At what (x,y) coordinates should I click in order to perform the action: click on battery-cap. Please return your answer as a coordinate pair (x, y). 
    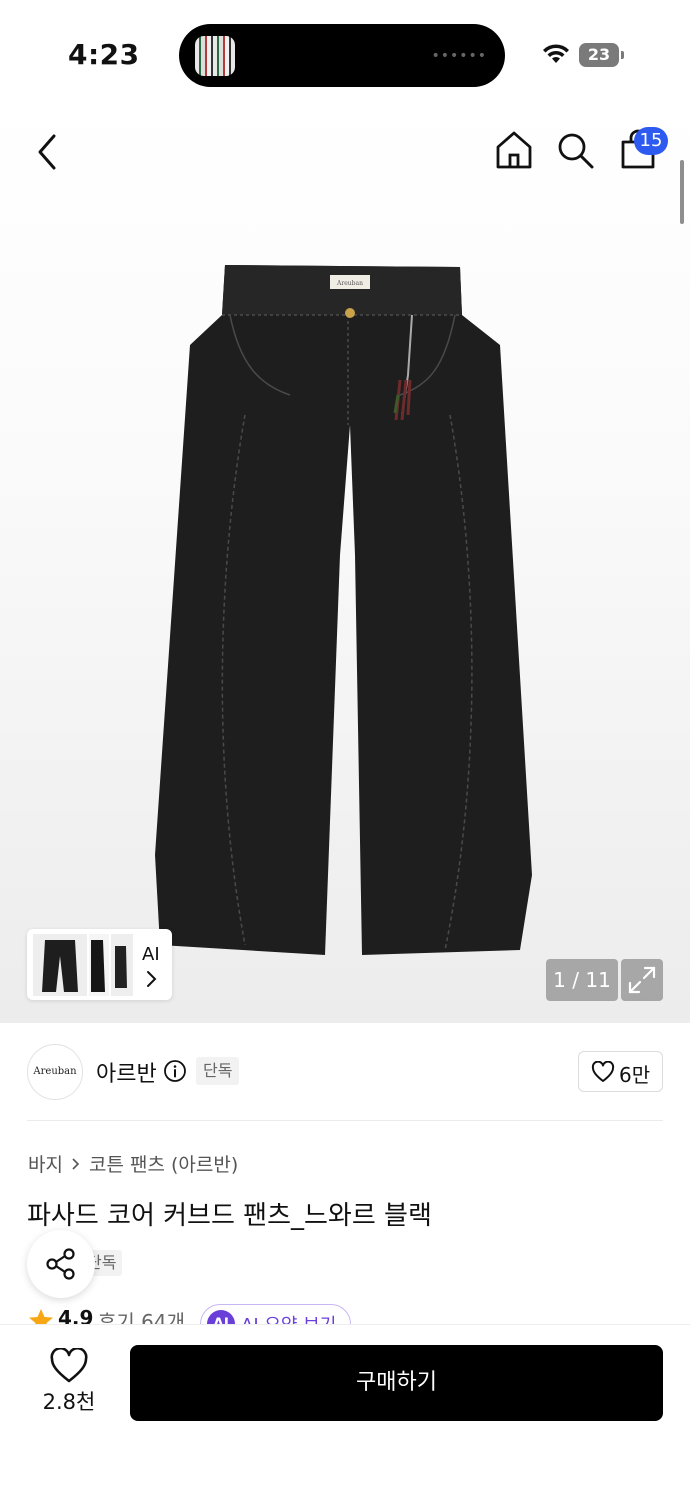
    Looking at the image, I should click on (622, 55).